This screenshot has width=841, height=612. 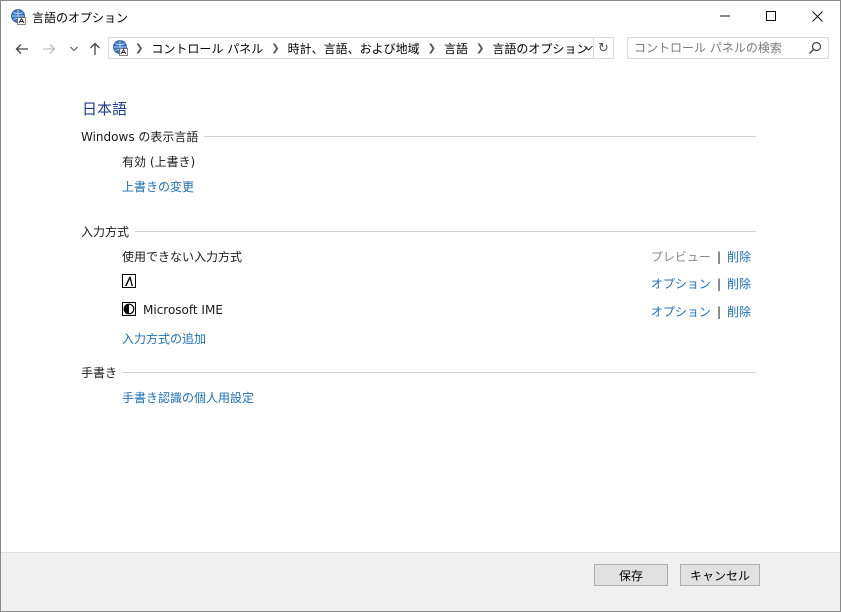 I want to click on minimize-icon, so click(x=725, y=16).